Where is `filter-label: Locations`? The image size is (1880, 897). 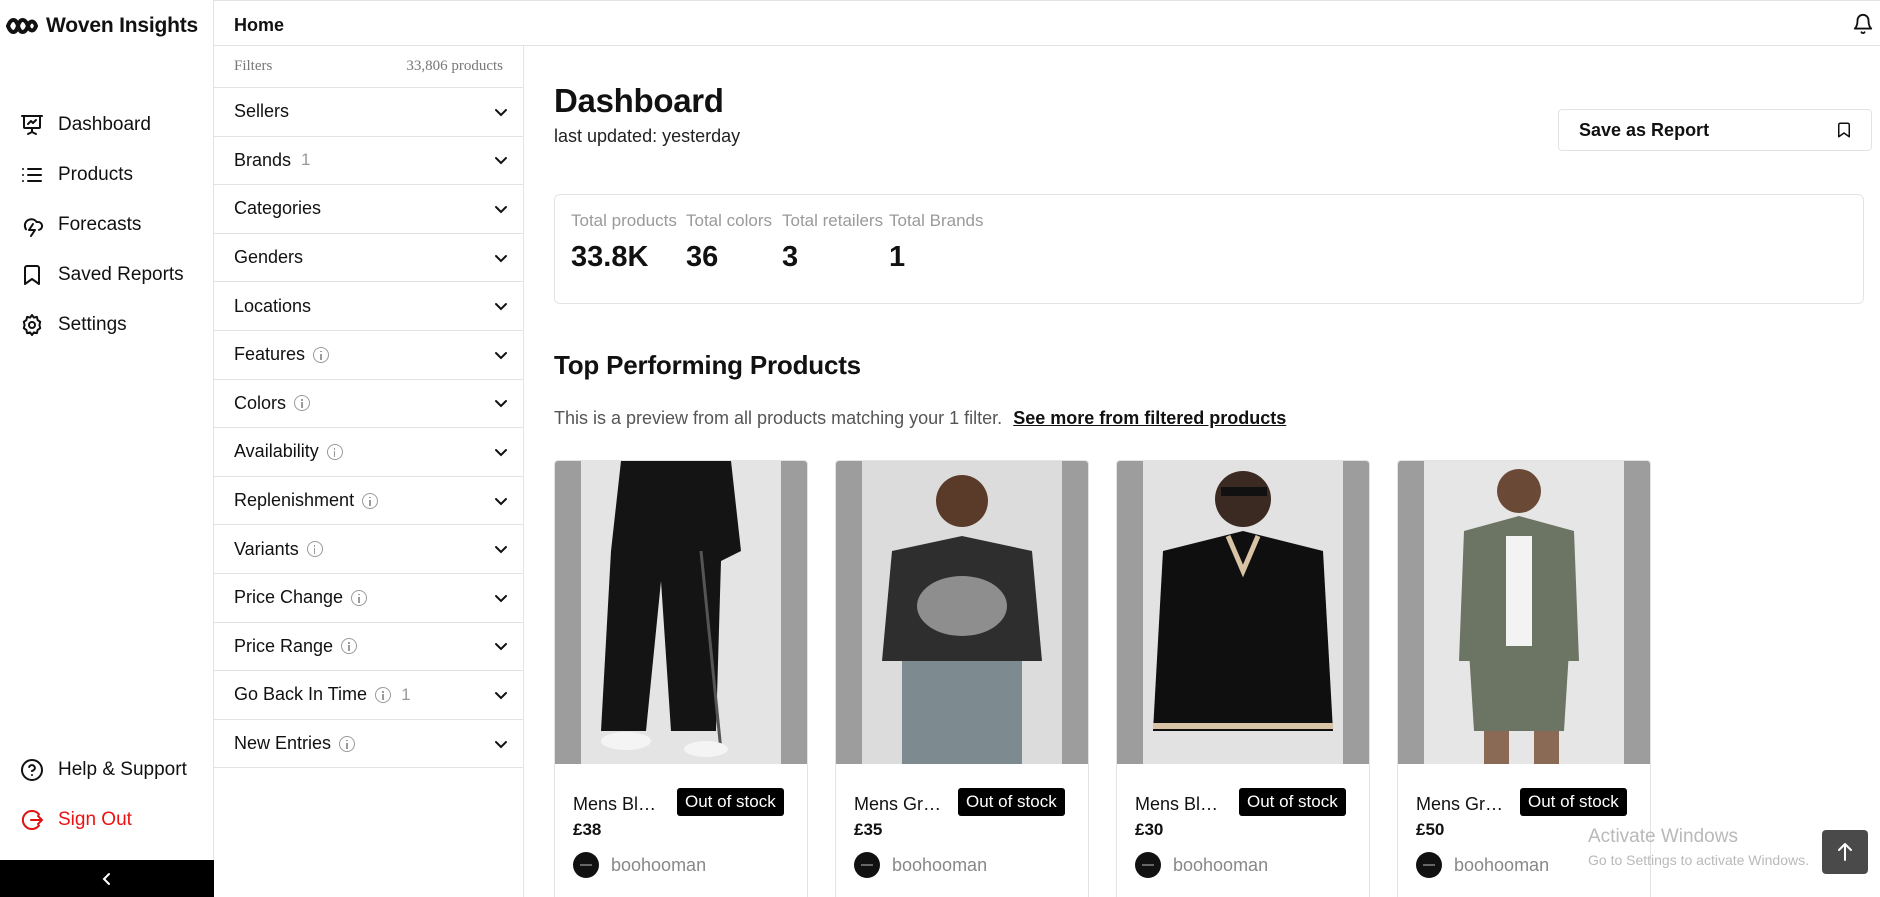
filter-label: Locations is located at coordinates (273, 305).